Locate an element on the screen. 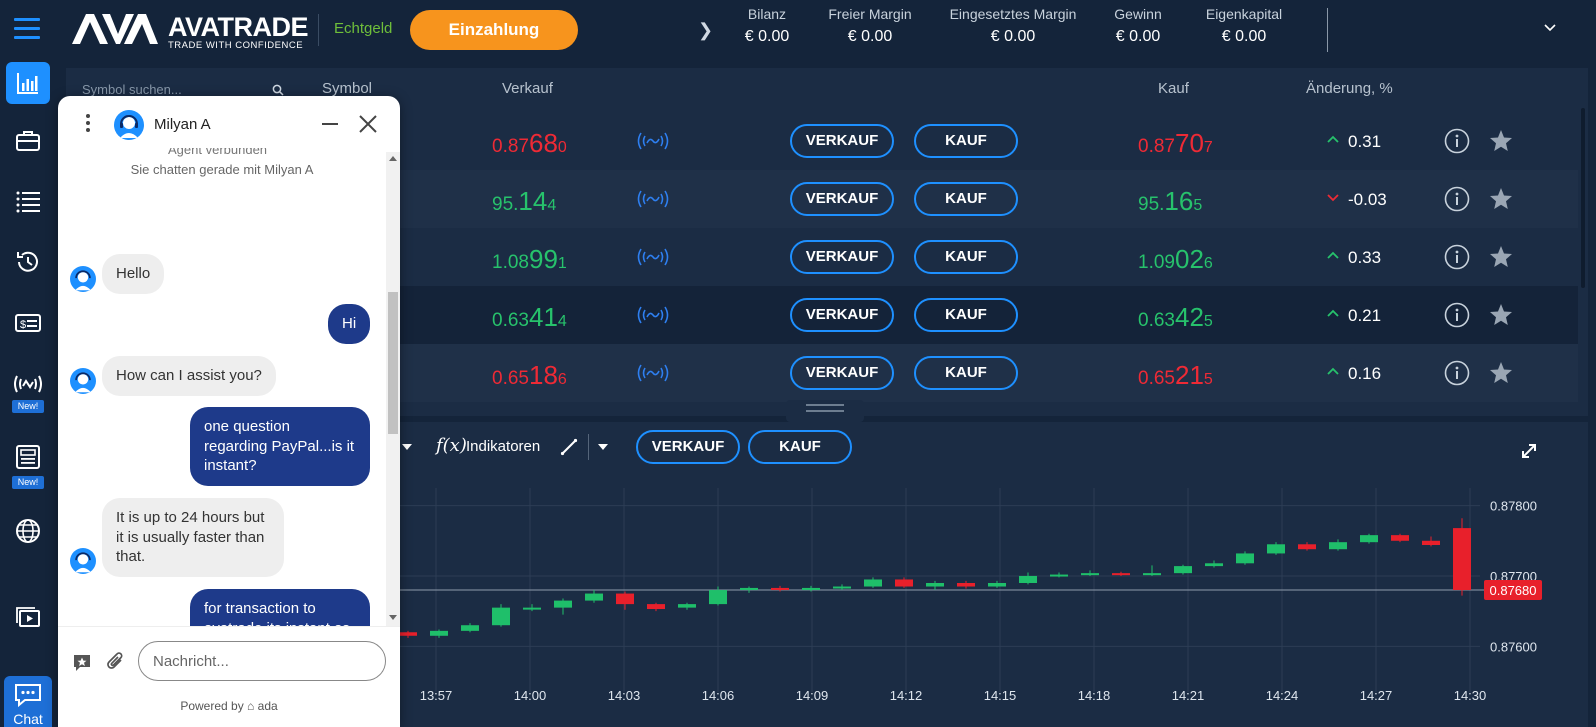  column-header-sell: Verkauf is located at coordinates (527, 88).